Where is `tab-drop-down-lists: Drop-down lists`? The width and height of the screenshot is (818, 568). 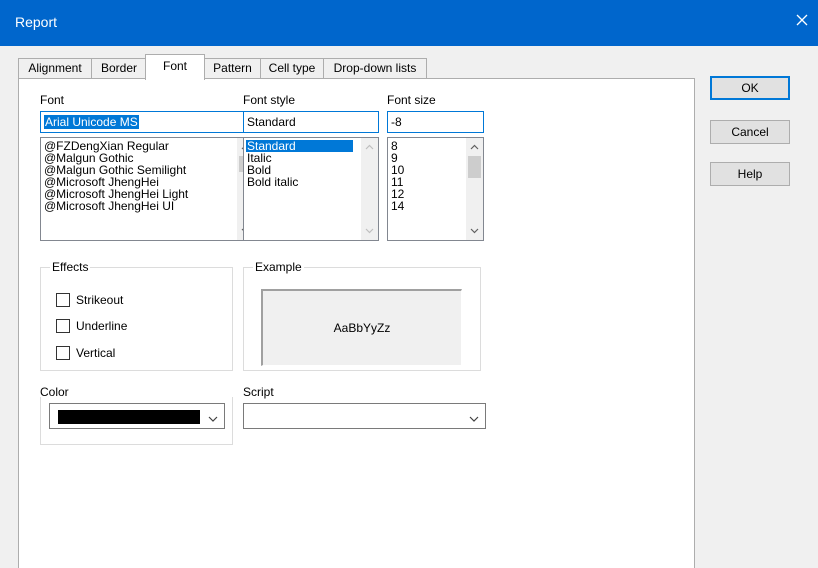 tab-drop-down-lists: Drop-down lists is located at coordinates (375, 68).